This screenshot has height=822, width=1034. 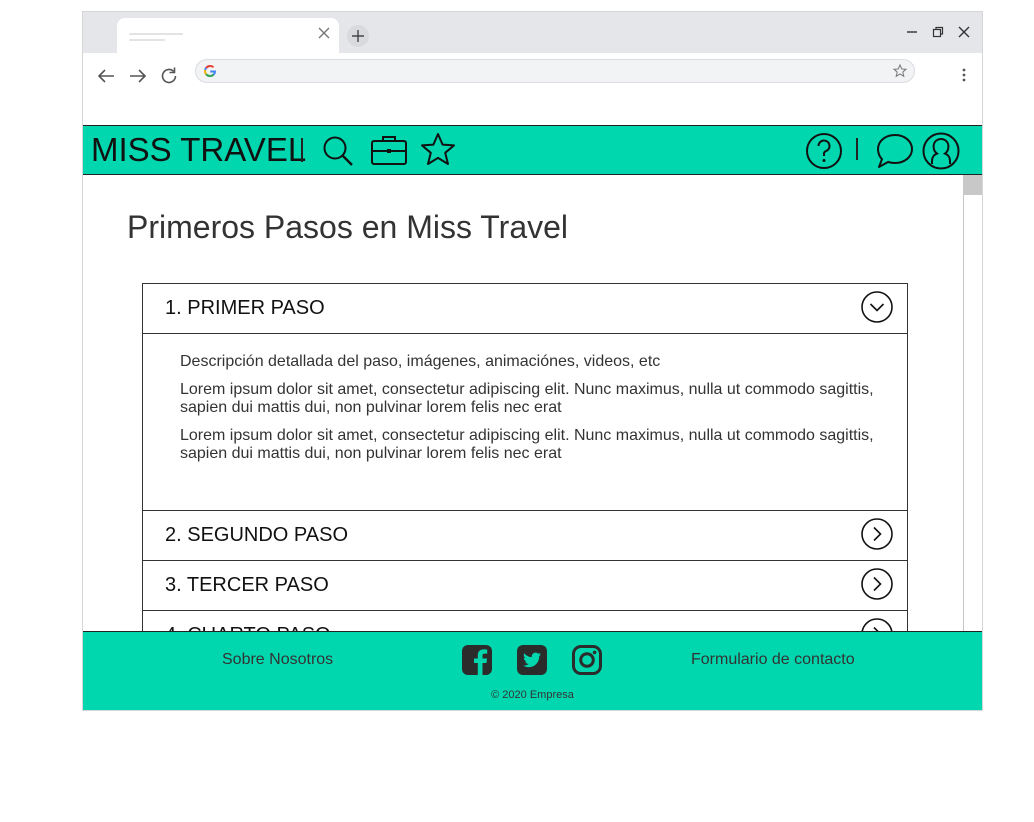 I want to click on accordion-header-label: 3. TERCER PASO, so click(x=247, y=585).